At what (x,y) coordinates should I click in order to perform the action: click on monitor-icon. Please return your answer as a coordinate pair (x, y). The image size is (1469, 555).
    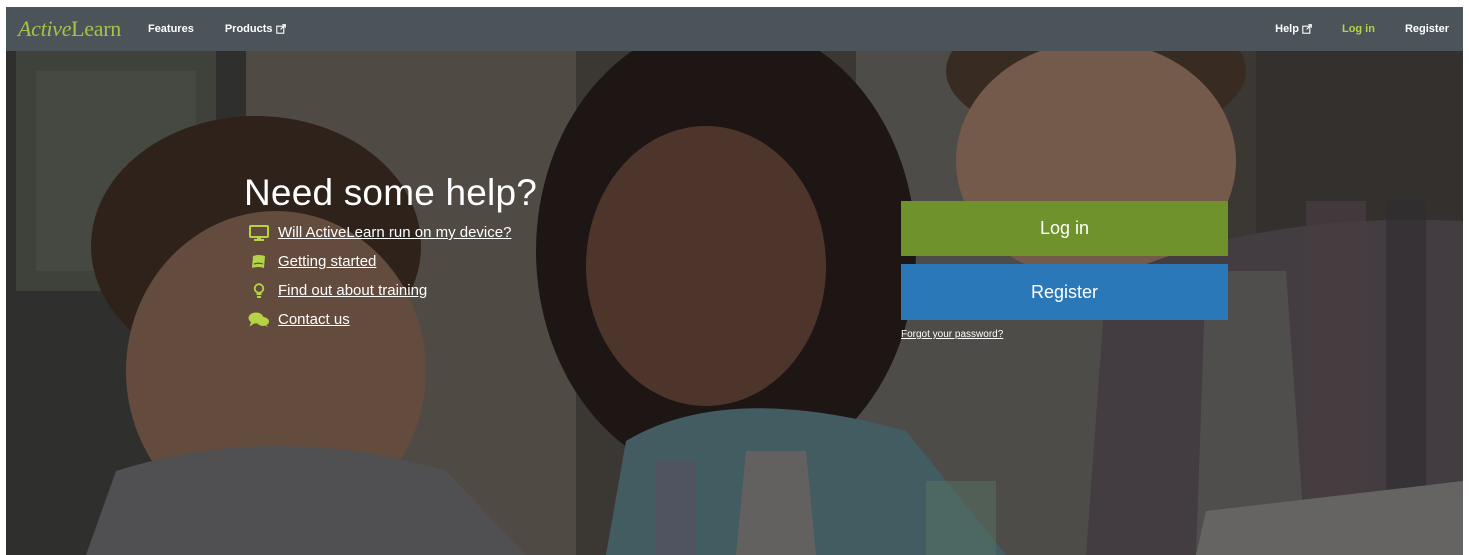
    Looking at the image, I should click on (259, 233).